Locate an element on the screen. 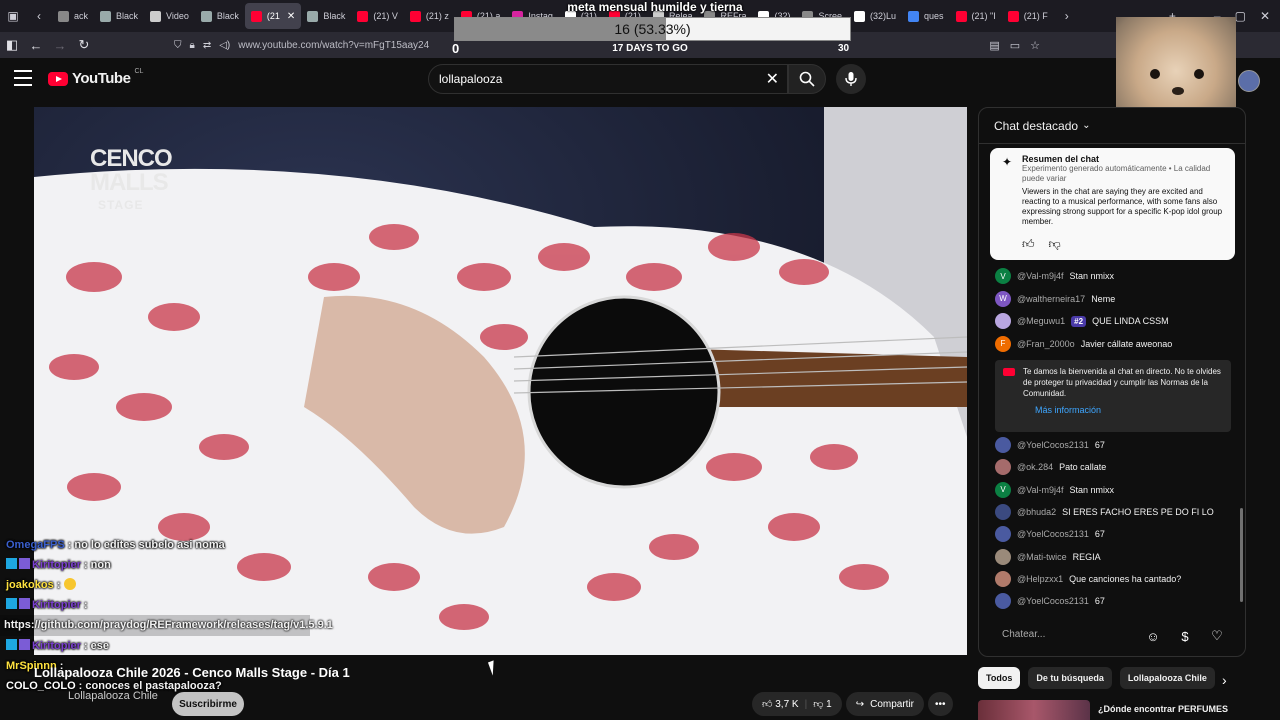  shield-icon: ⛉ is located at coordinates (178, 45).